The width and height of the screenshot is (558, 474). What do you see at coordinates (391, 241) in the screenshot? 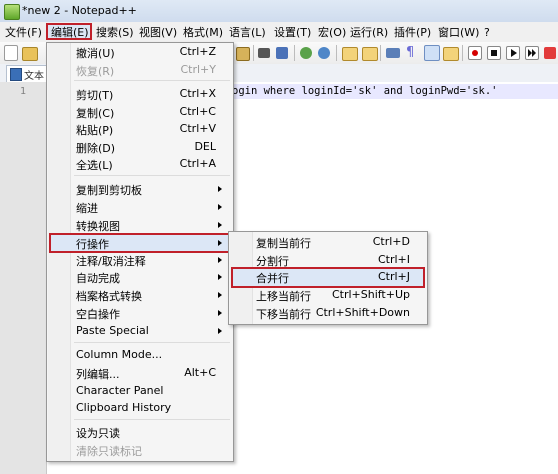
I see `shortcut-duplicate-line: Ctrl+D` at bounding box center [391, 241].